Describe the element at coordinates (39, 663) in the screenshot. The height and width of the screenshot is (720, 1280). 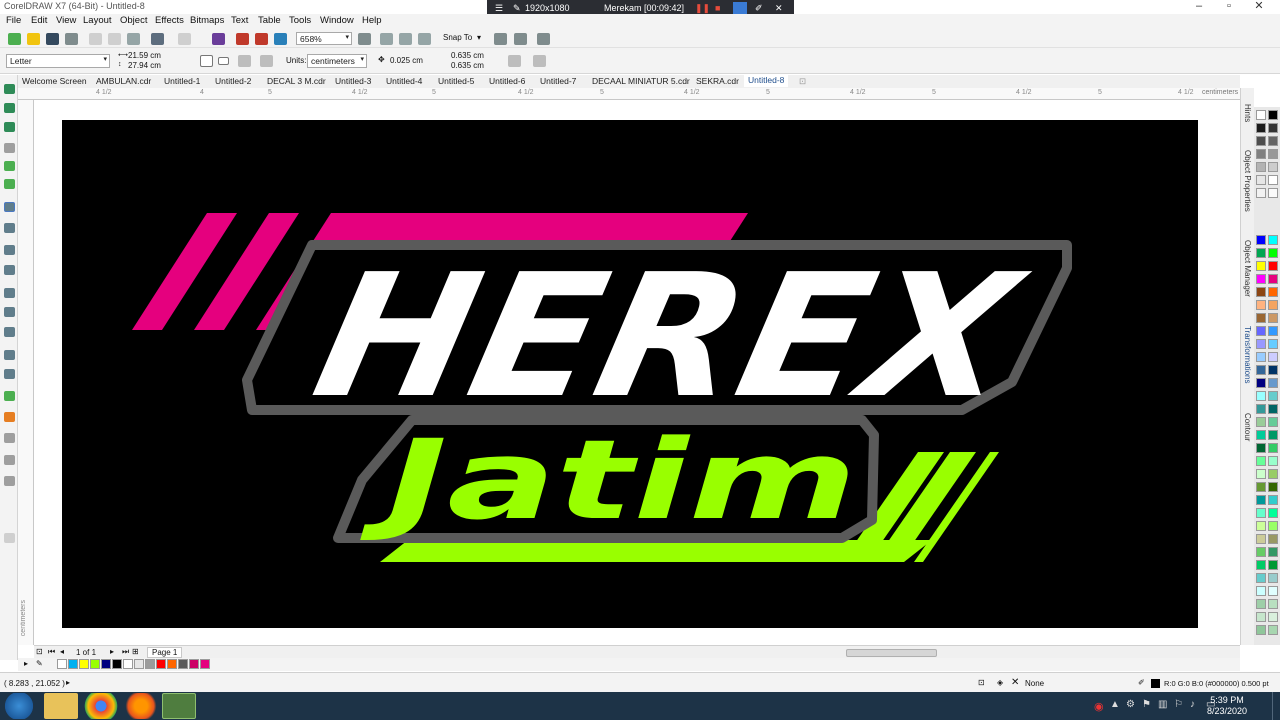
I see `eyedropper-icon: ✎` at that location.